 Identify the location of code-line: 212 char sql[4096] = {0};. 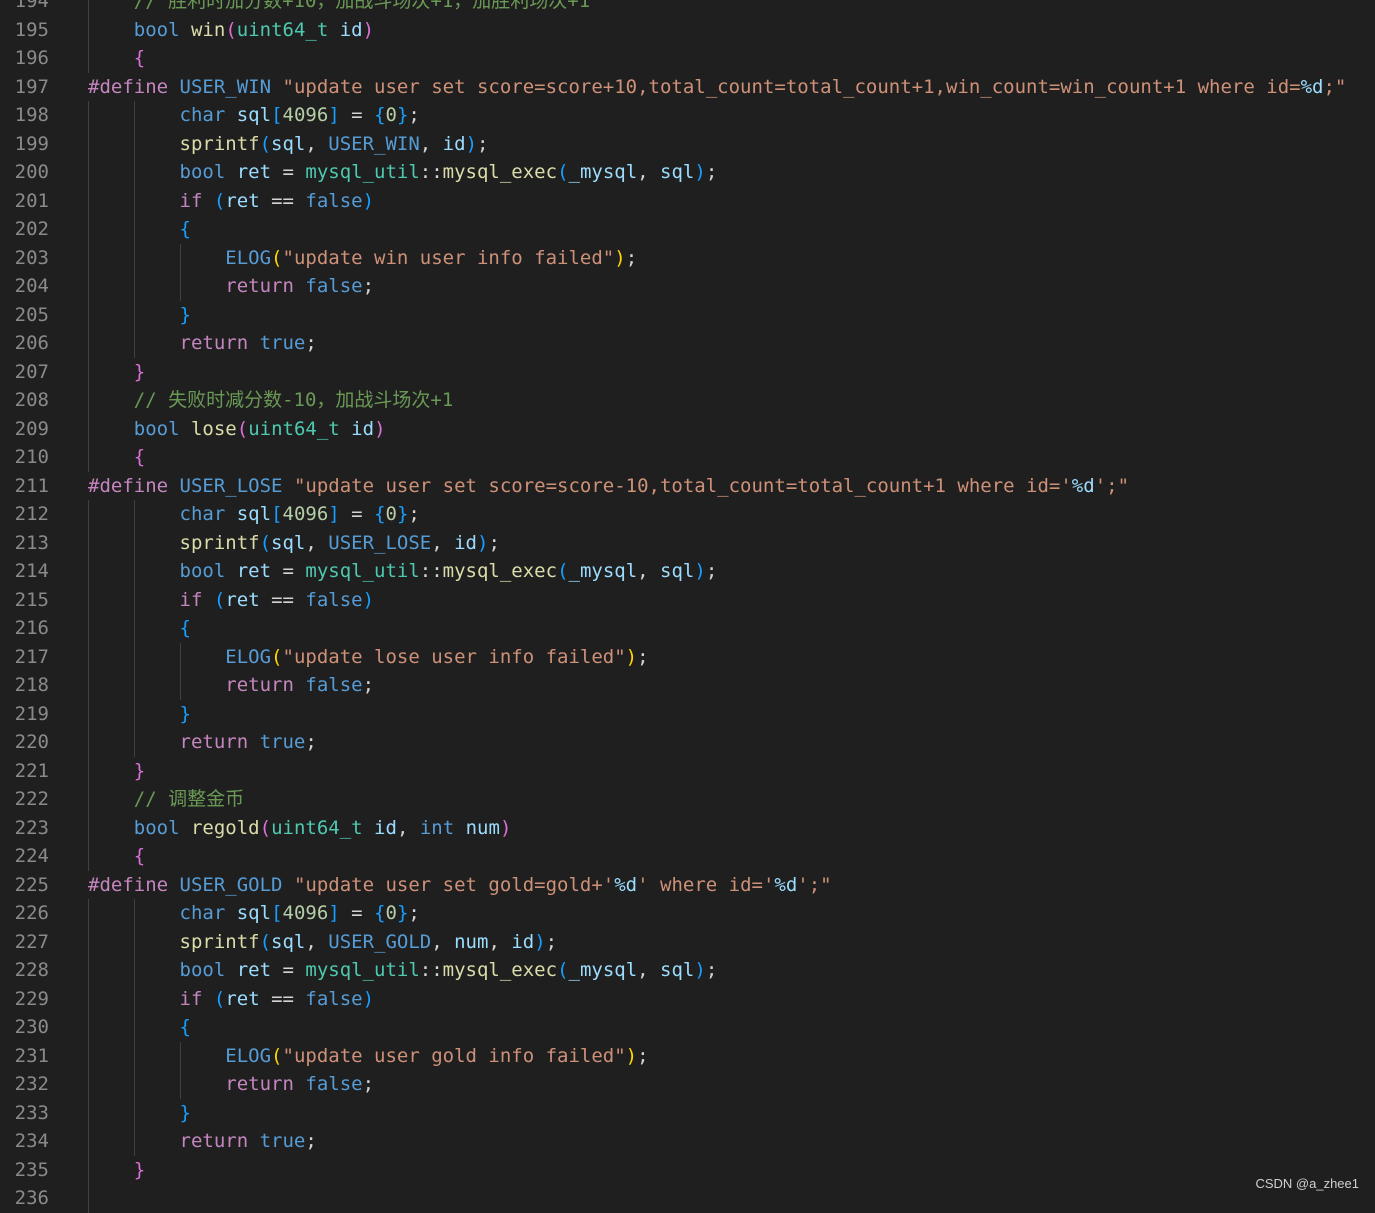
(687, 514).